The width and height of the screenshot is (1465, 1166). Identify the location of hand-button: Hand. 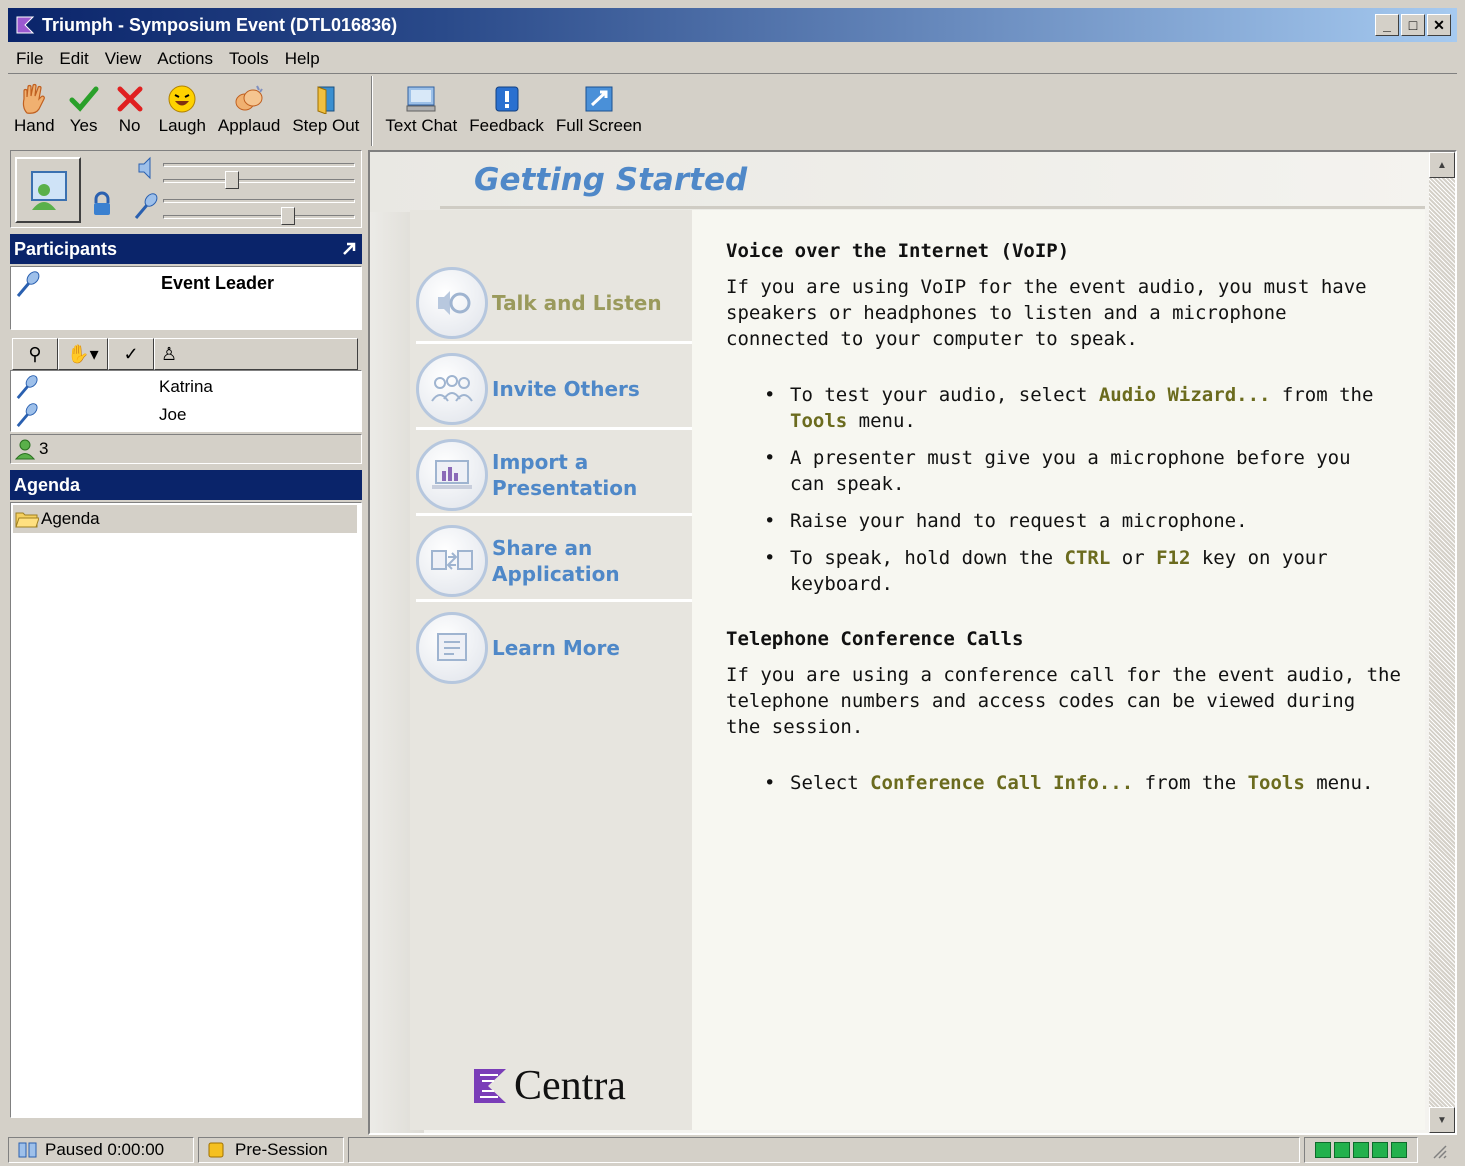
(34, 106).